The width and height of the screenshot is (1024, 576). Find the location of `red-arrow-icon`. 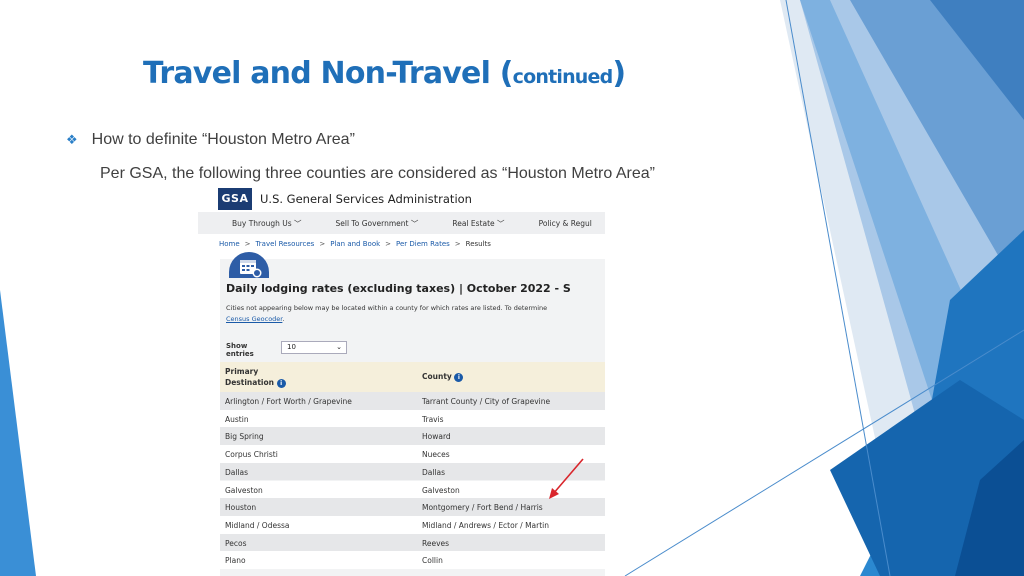

red-arrow-icon is located at coordinates (568, 476).